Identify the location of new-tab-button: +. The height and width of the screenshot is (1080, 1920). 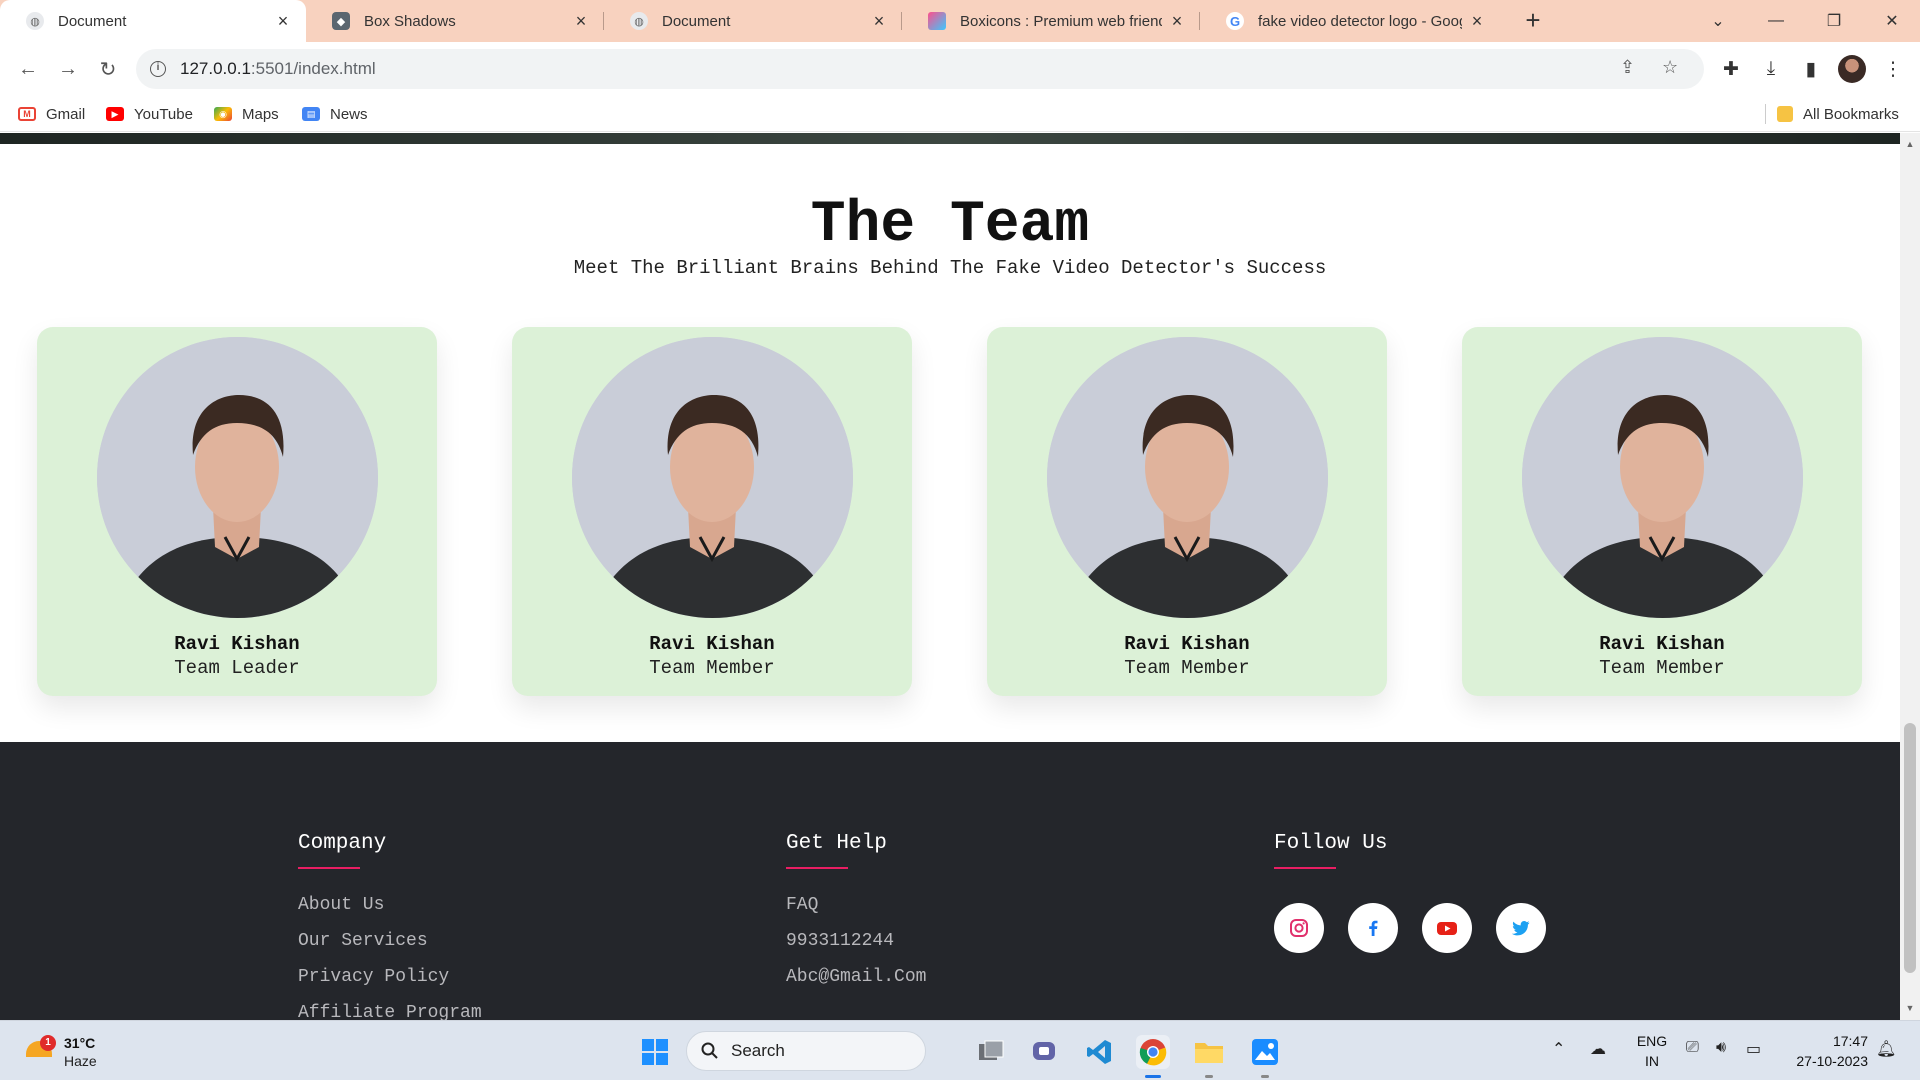
(1533, 21).